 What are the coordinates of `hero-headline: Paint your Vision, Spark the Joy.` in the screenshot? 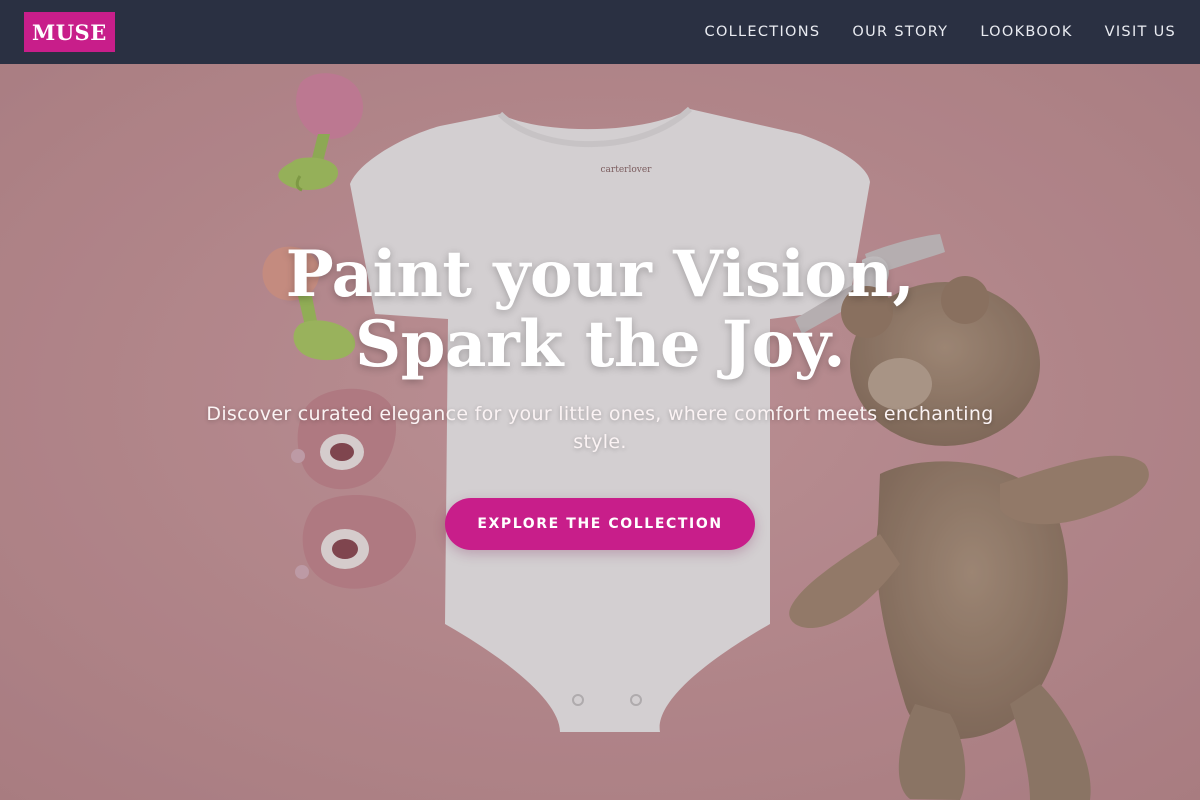 It's located at (600, 310).